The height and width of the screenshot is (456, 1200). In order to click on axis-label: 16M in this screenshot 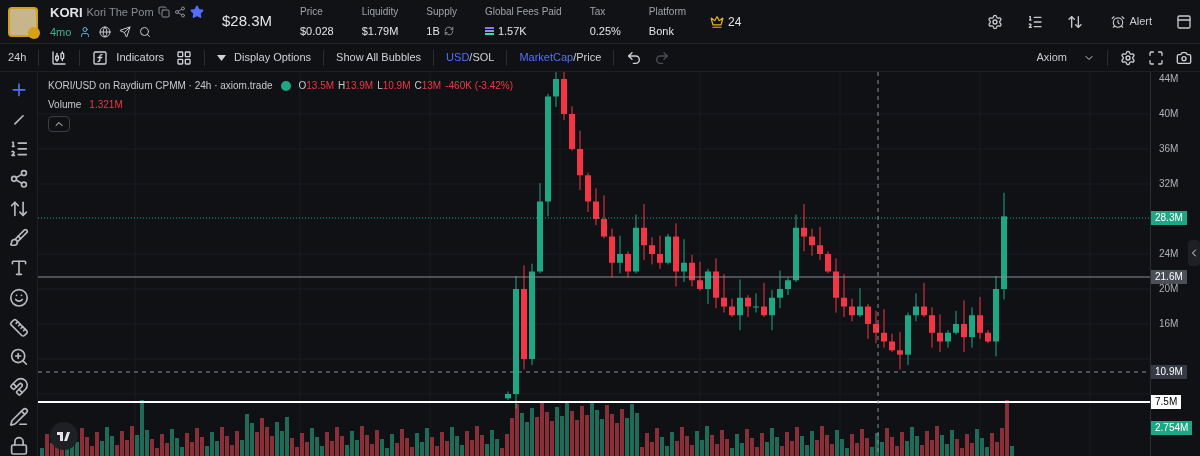, I will do `click(1169, 324)`.